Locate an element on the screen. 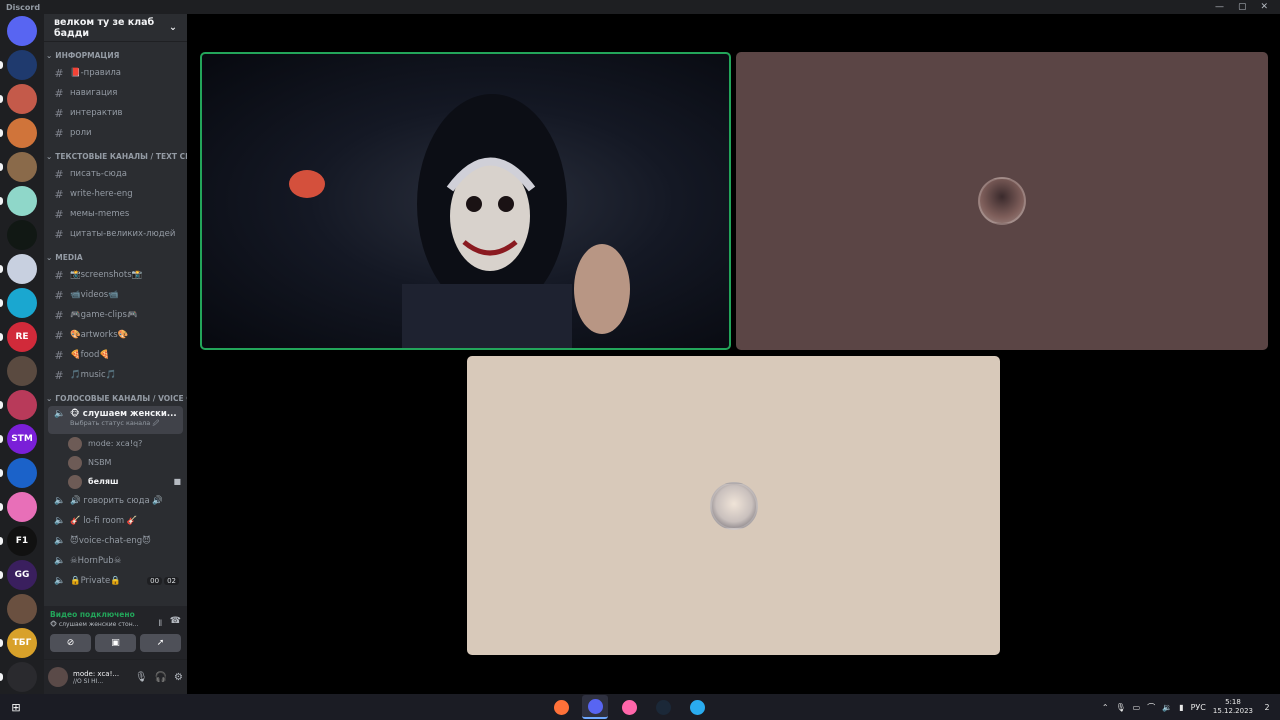  server-icon: F1 is located at coordinates (18, 541).